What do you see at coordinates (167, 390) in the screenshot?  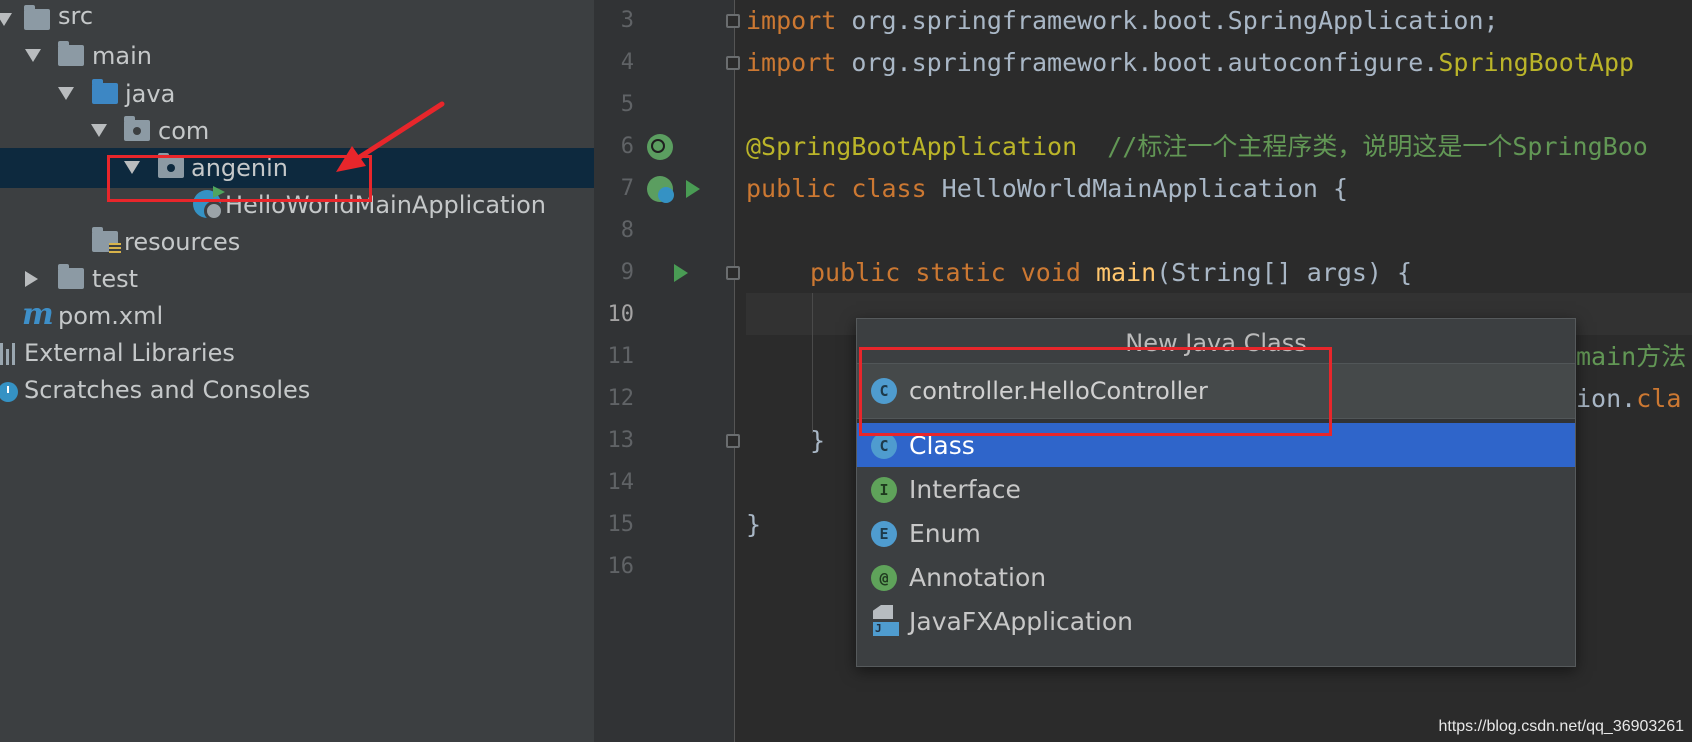 I see `tree-item-label: Scratches and Consoles` at bounding box center [167, 390].